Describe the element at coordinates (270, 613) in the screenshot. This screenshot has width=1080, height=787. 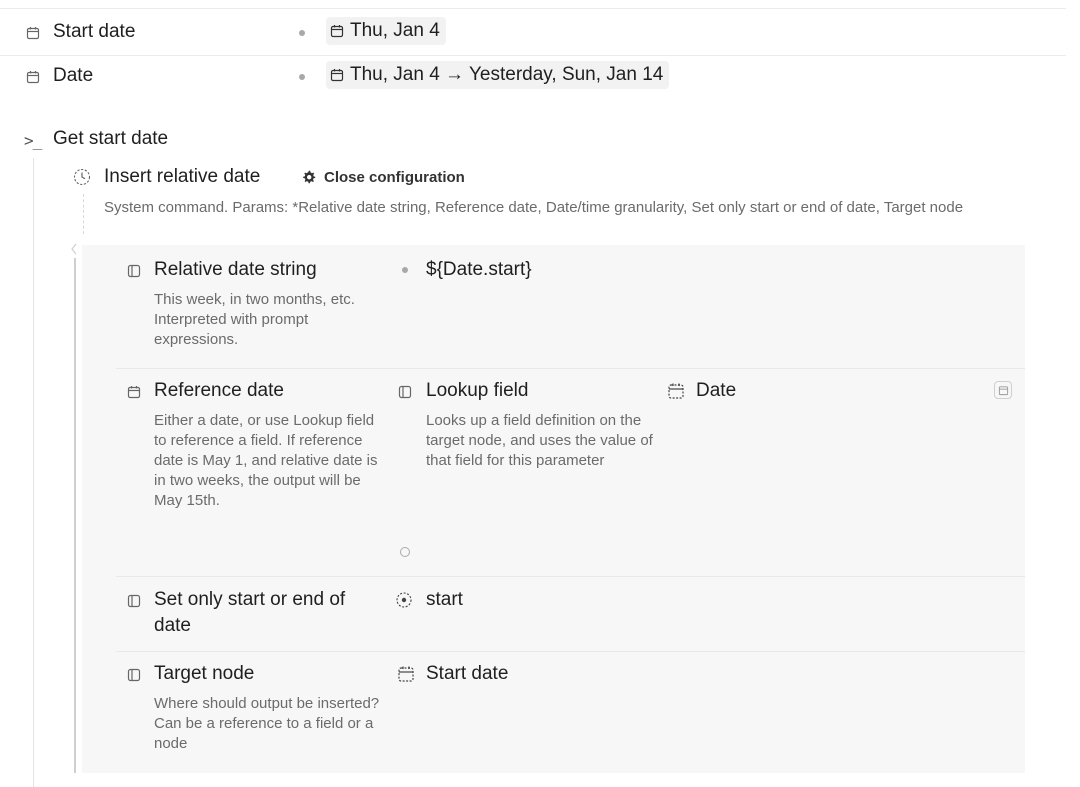
I see `param-name-set-only-start-or-end: Set only start or end of date` at that location.